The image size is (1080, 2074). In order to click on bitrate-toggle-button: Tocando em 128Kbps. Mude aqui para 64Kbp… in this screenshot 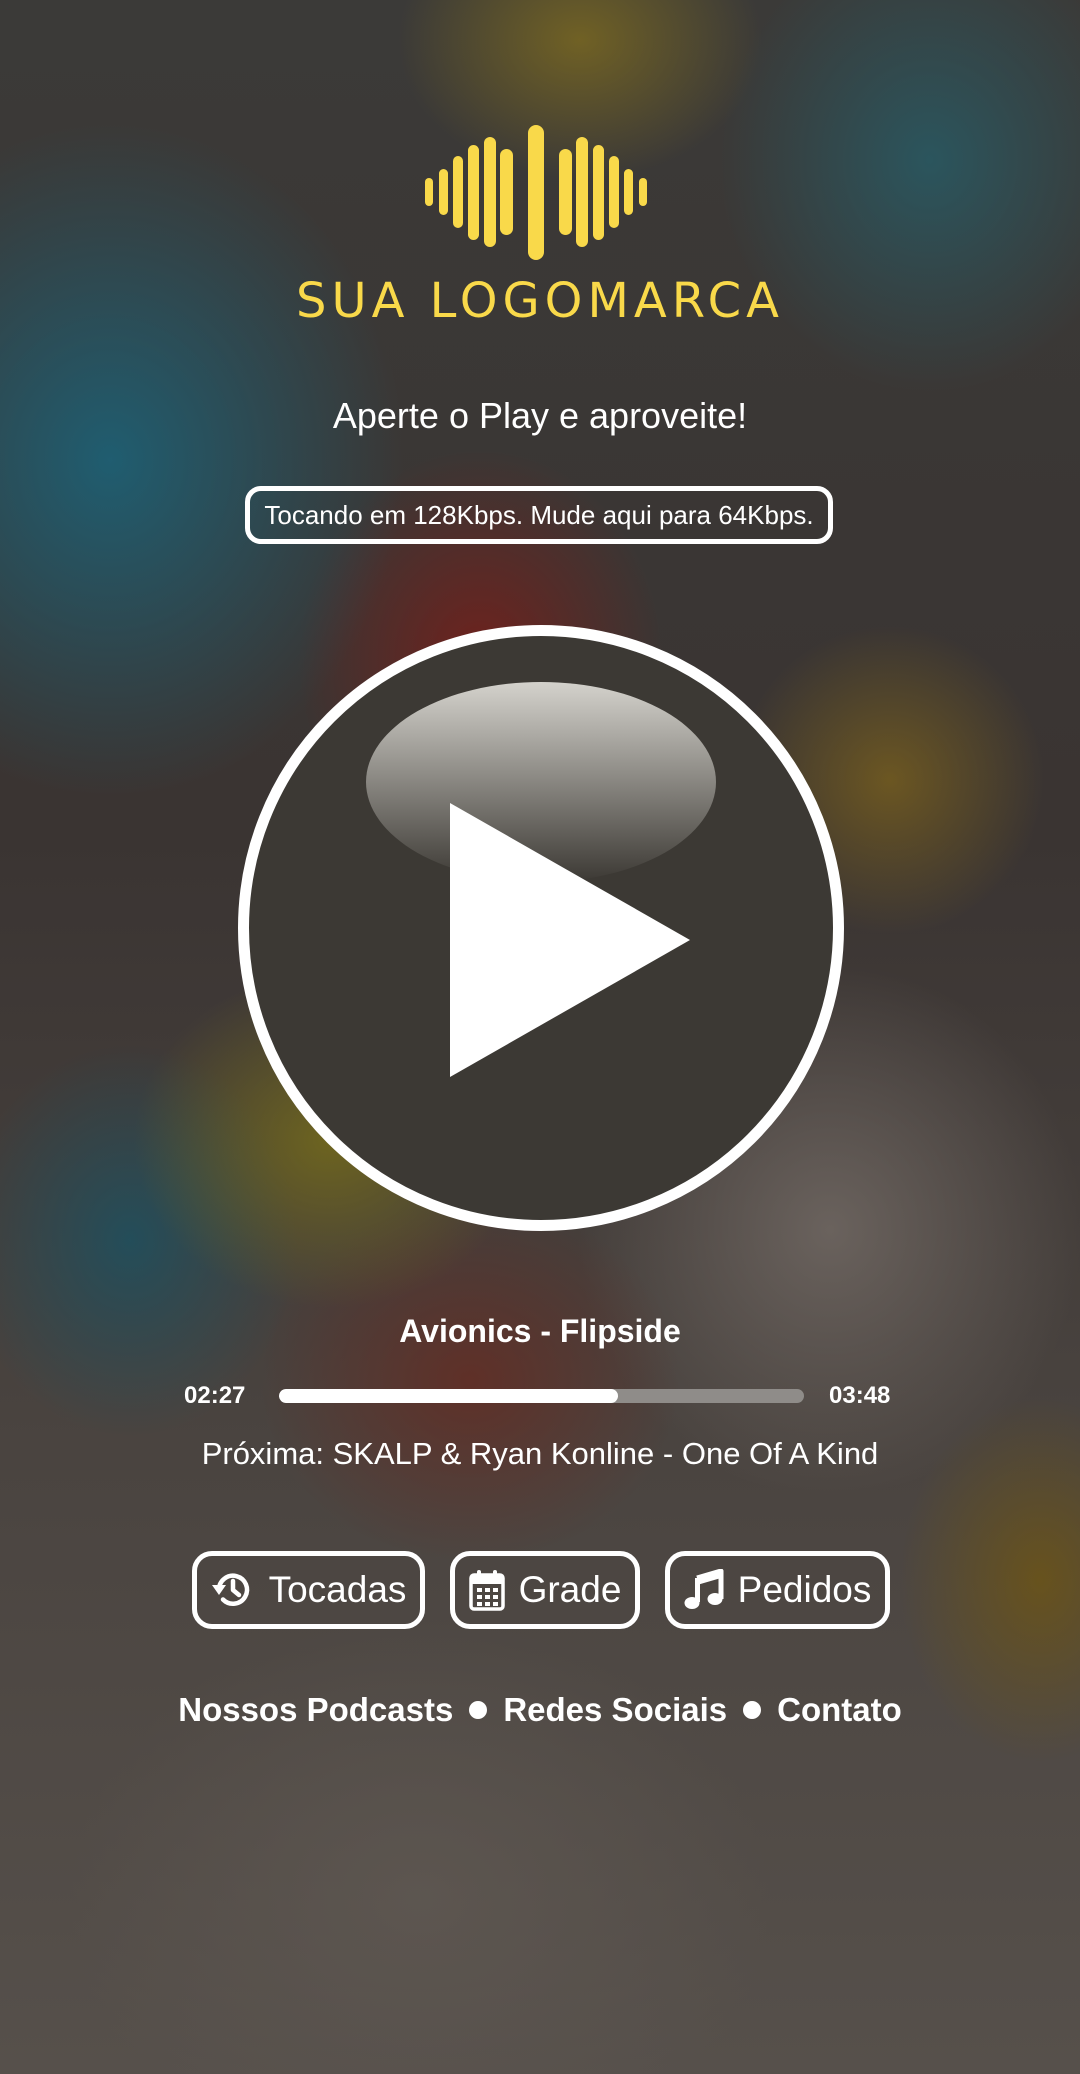, I will do `click(539, 515)`.